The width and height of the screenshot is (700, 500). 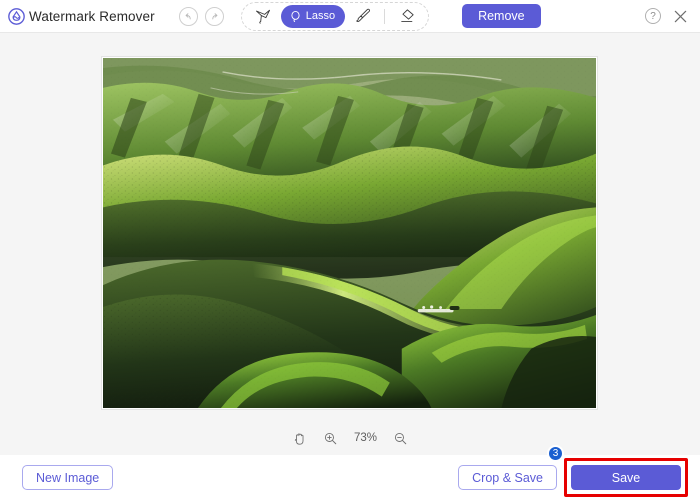 What do you see at coordinates (507, 477) in the screenshot?
I see `crop-and-save-button: Crop & Save` at bounding box center [507, 477].